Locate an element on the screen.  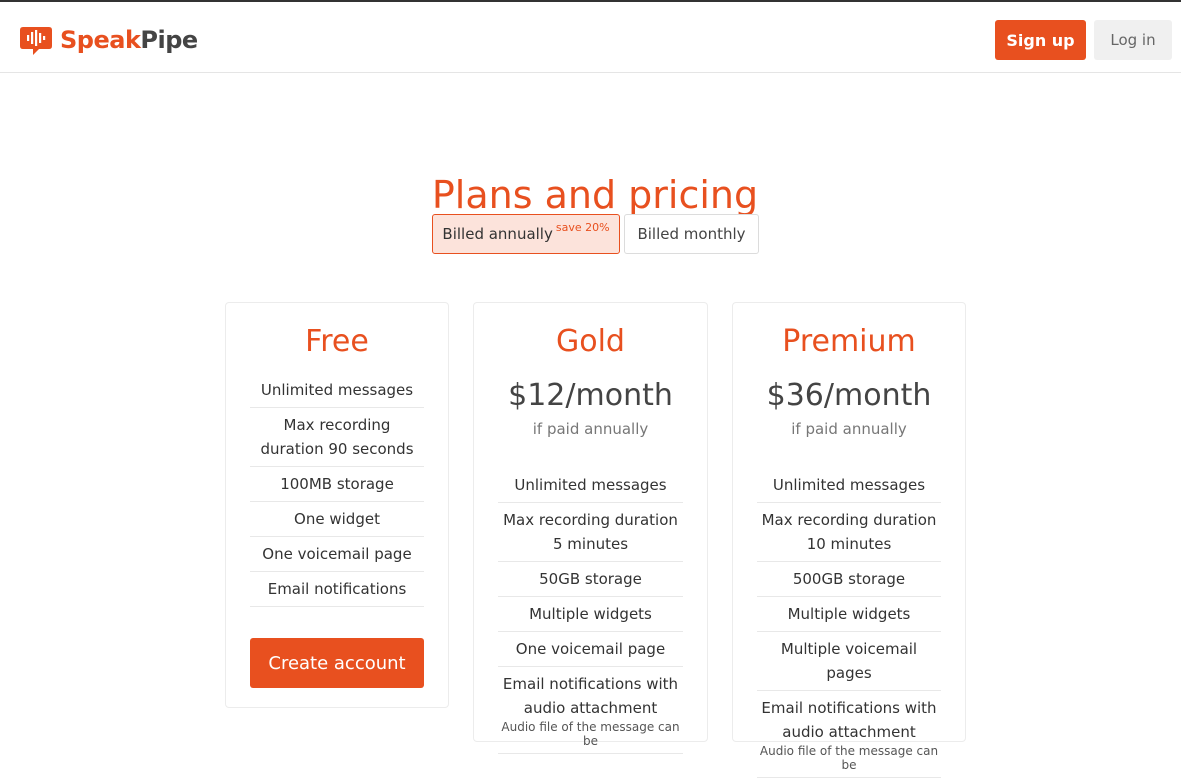
plan-name: Free is located at coordinates (337, 341).